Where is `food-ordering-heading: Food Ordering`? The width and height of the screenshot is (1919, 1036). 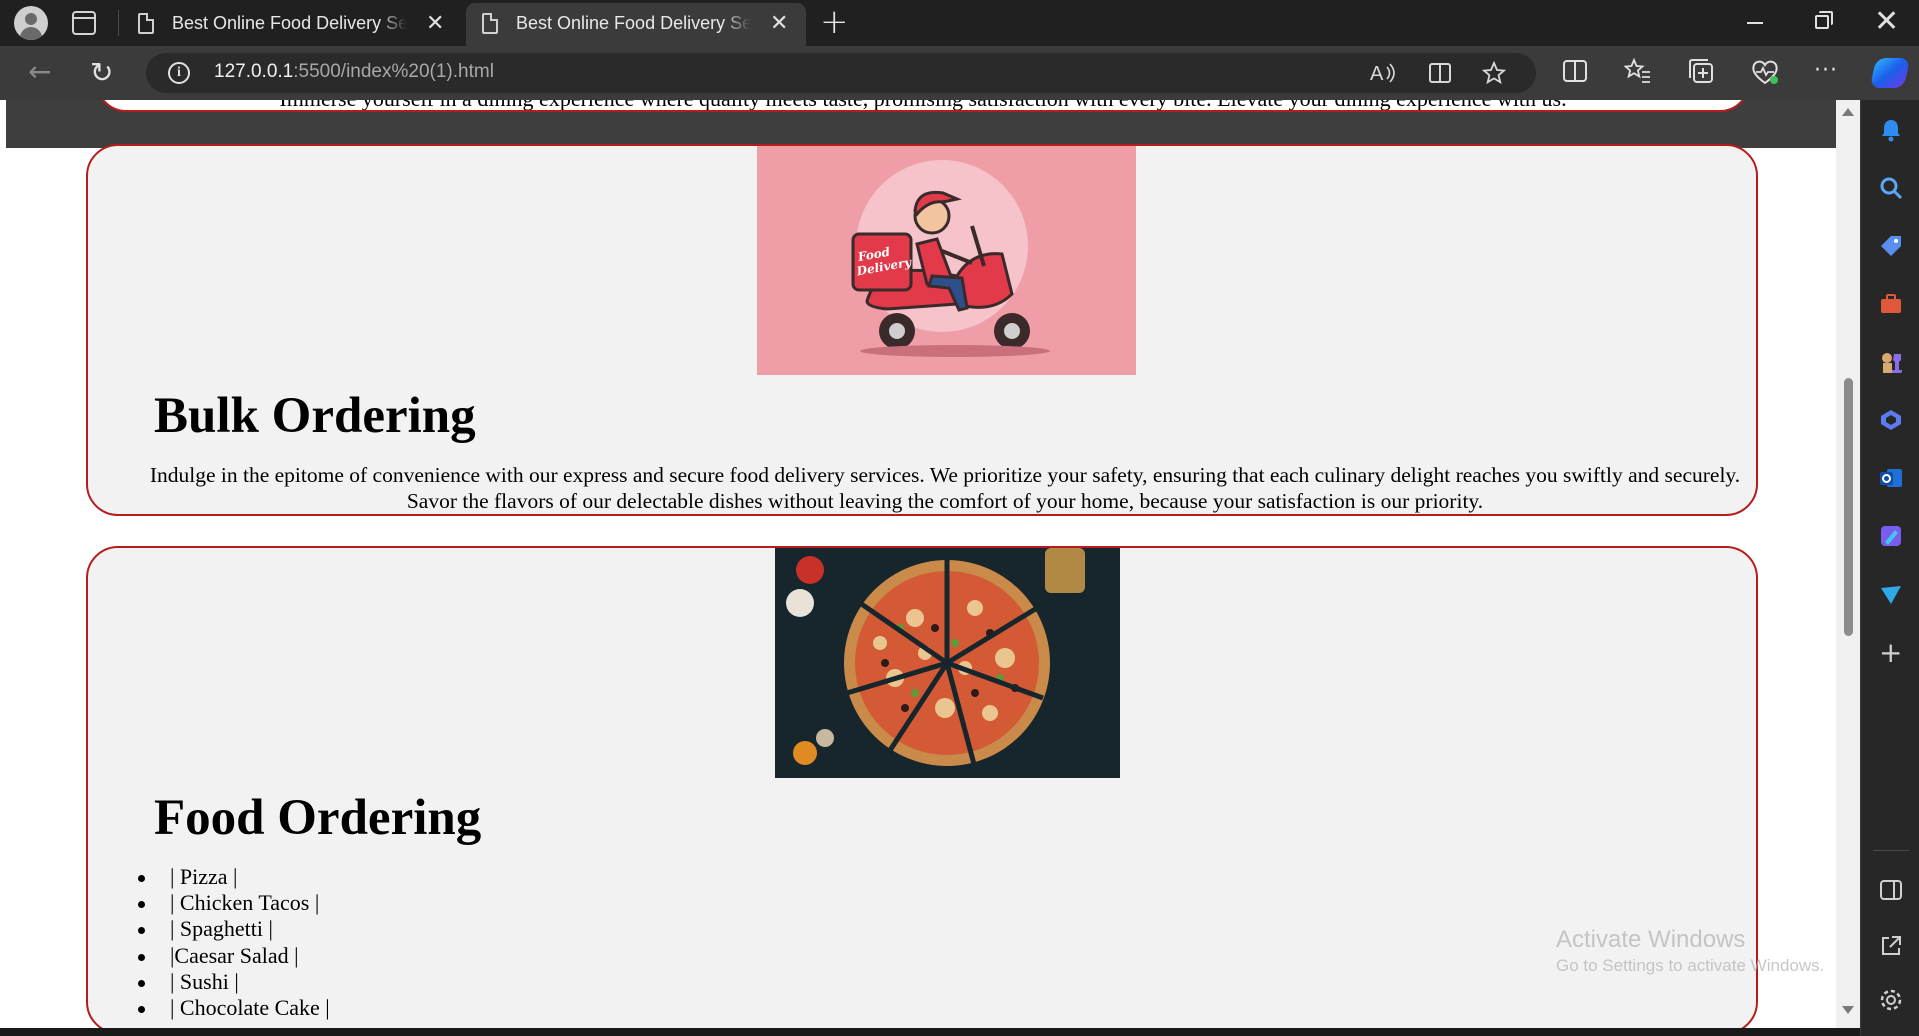
food-ordering-heading: Food Ordering is located at coordinates (318, 818).